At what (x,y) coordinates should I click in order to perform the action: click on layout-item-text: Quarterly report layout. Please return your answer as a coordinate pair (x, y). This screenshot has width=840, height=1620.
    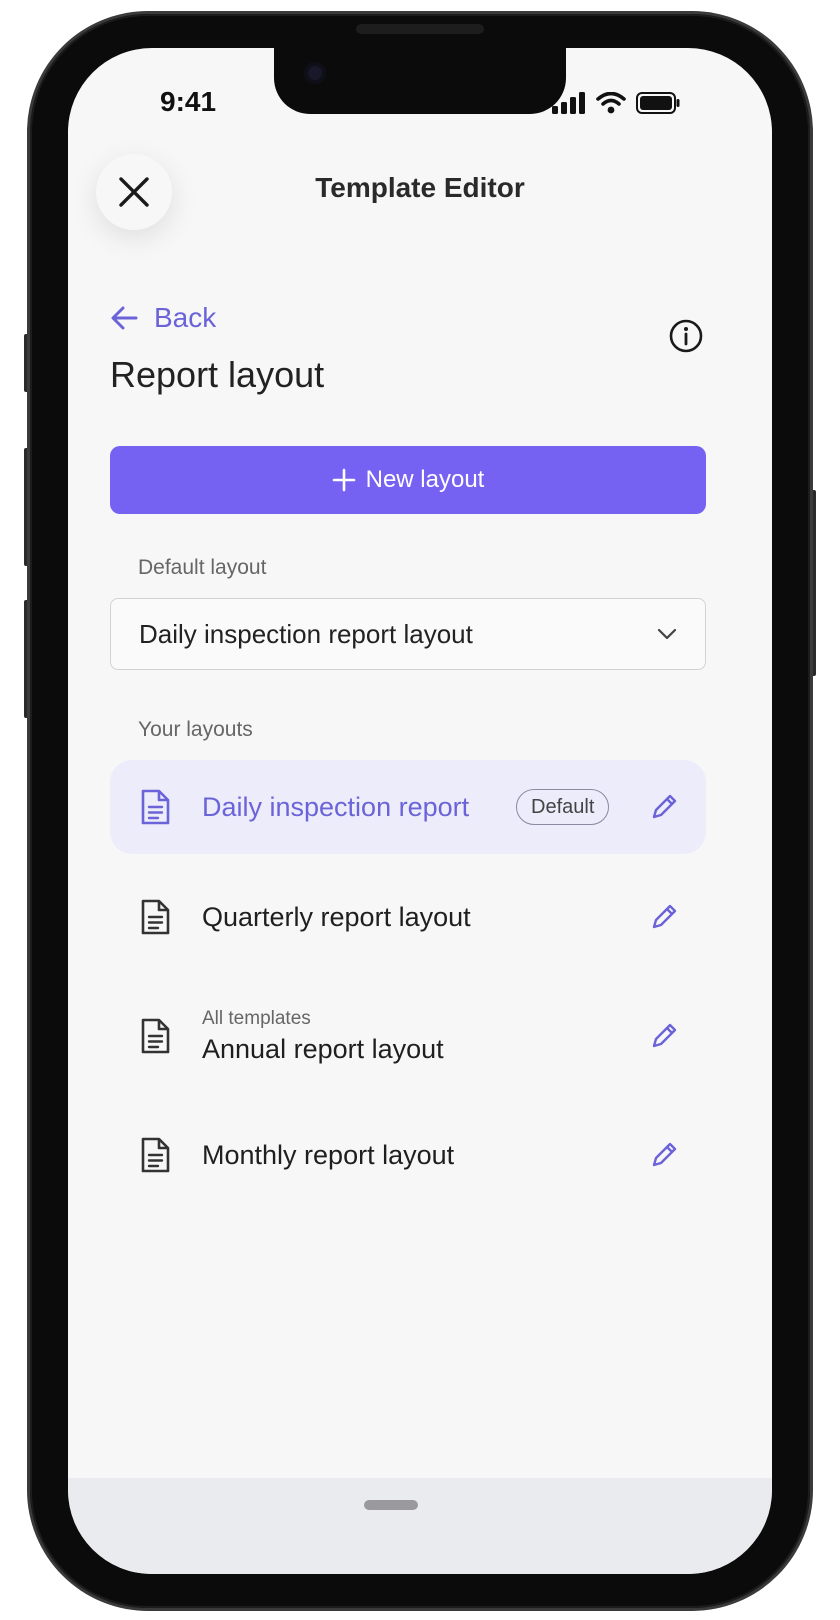
    Looking at the image, I should click on (336, 917).